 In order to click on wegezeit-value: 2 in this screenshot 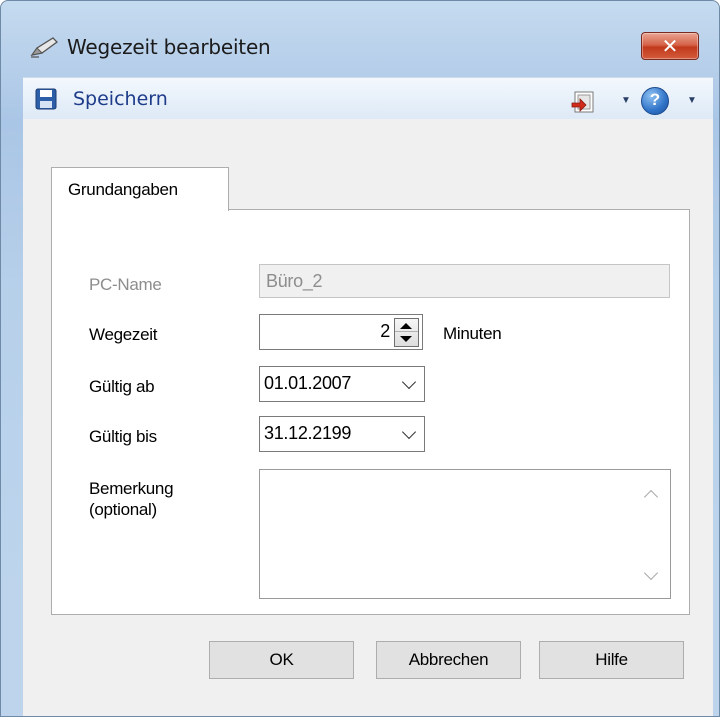, I will do `click(385, 331)`.